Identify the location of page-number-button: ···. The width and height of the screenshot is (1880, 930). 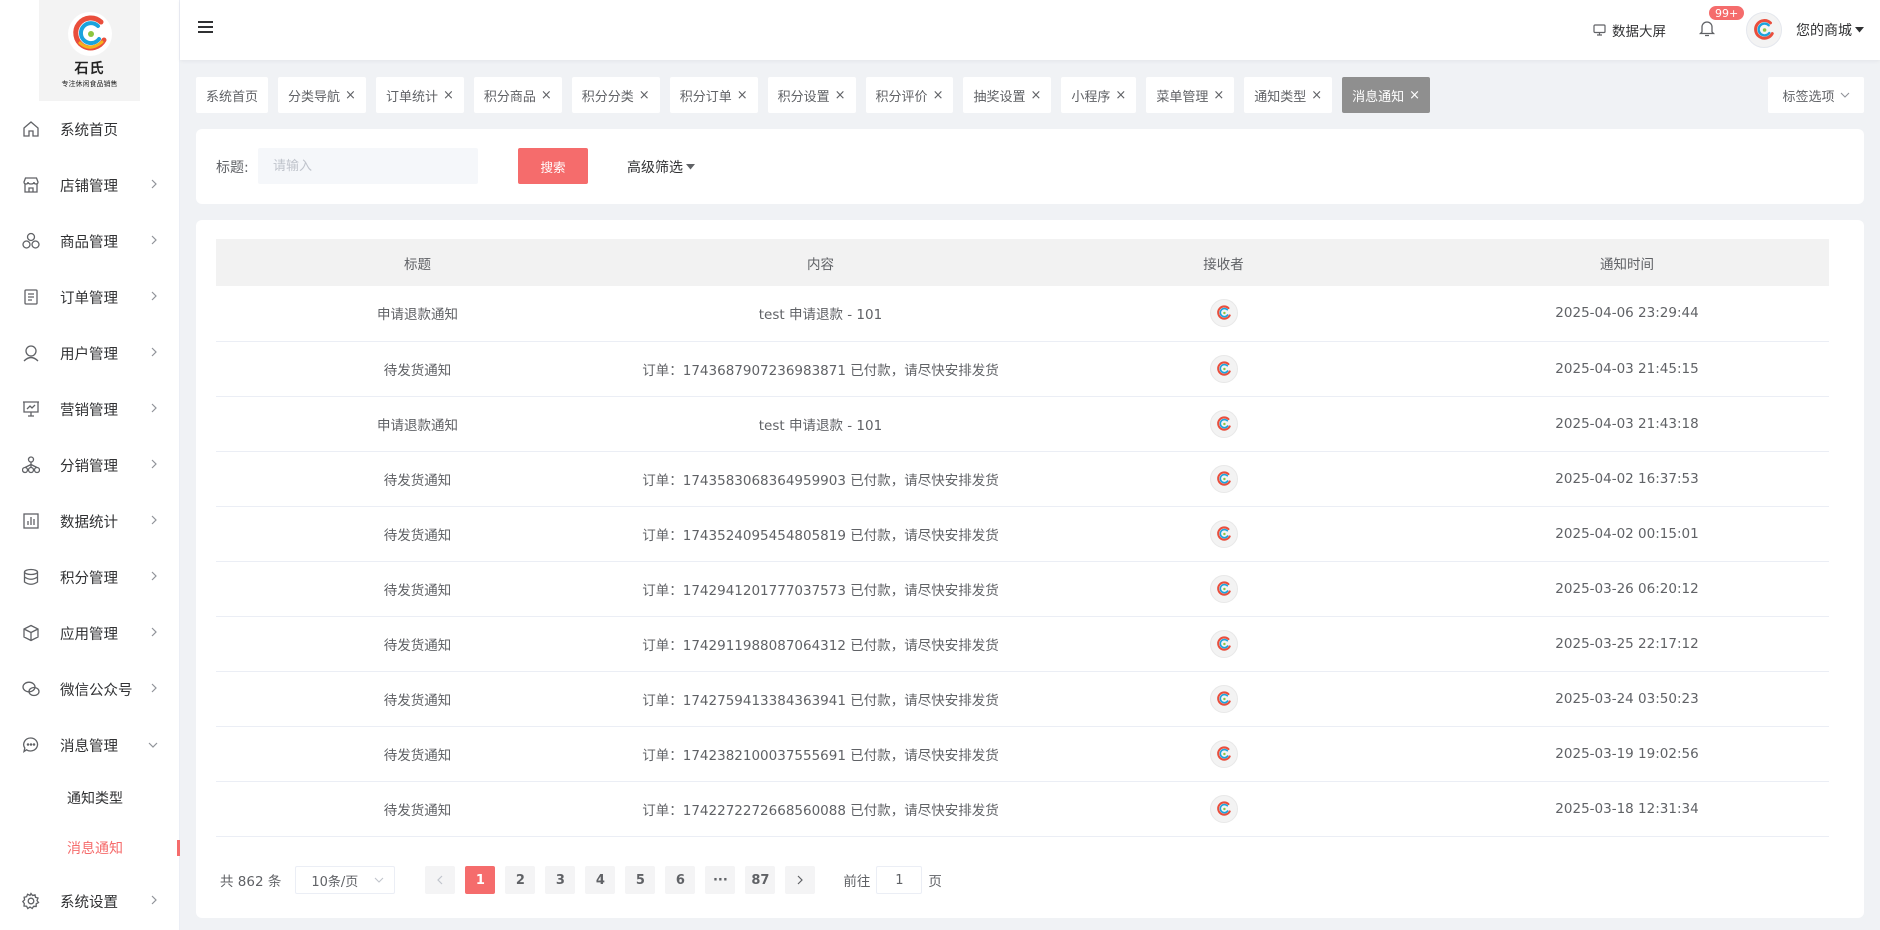
(720, 880).